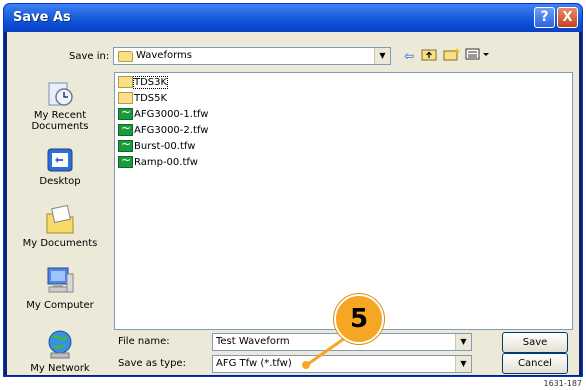  Describe the element at coordinates (562, 383) in the screenshot. I see `figure-number: 1631-187` at that location.